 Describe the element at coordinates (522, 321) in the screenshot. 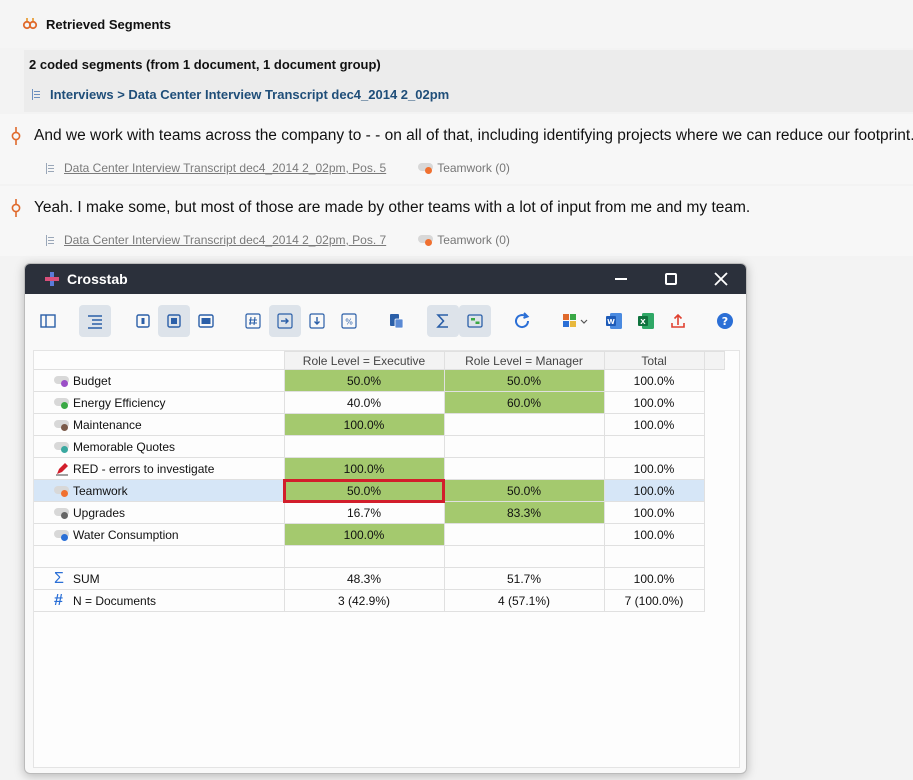

I see `refresh-button` at that location.